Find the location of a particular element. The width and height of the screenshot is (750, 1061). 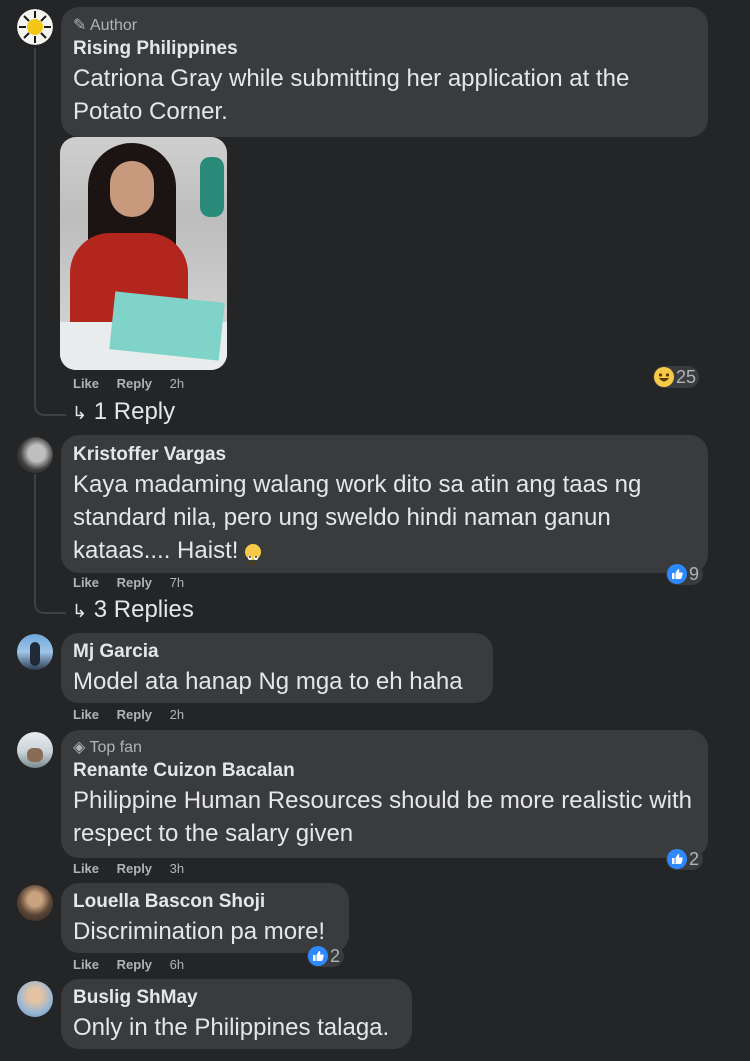

author-badge-label: Author is located at coordinates (113, 25).